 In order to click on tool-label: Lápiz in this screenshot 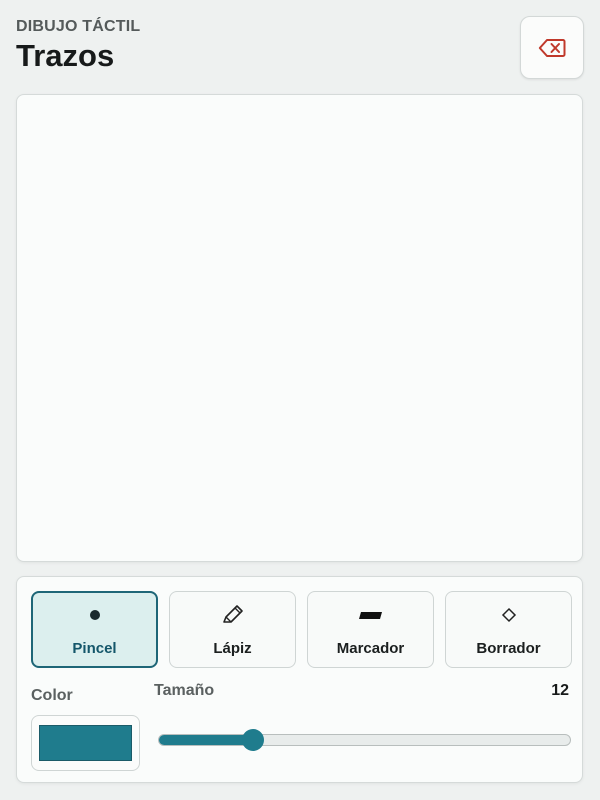, I will do `click(232, 648)`.